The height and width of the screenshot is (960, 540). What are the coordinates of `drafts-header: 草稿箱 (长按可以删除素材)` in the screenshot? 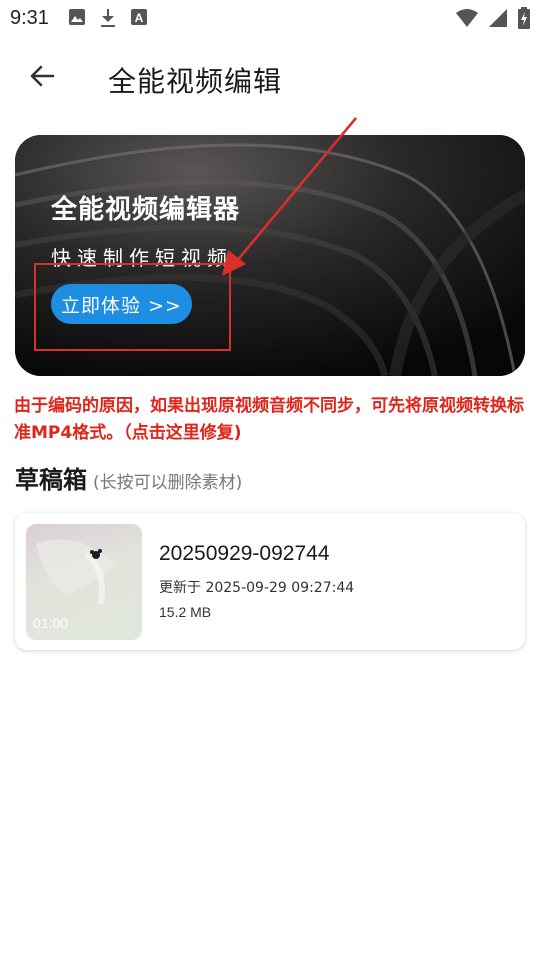 It's located at (128, 477).